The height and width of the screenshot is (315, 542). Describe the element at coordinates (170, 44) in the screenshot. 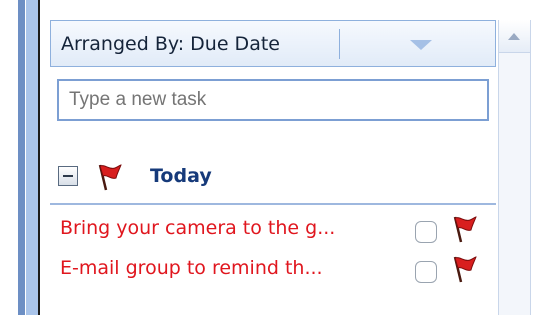

I see `arrange-by-label: Arranged By: Due Date` at that location.